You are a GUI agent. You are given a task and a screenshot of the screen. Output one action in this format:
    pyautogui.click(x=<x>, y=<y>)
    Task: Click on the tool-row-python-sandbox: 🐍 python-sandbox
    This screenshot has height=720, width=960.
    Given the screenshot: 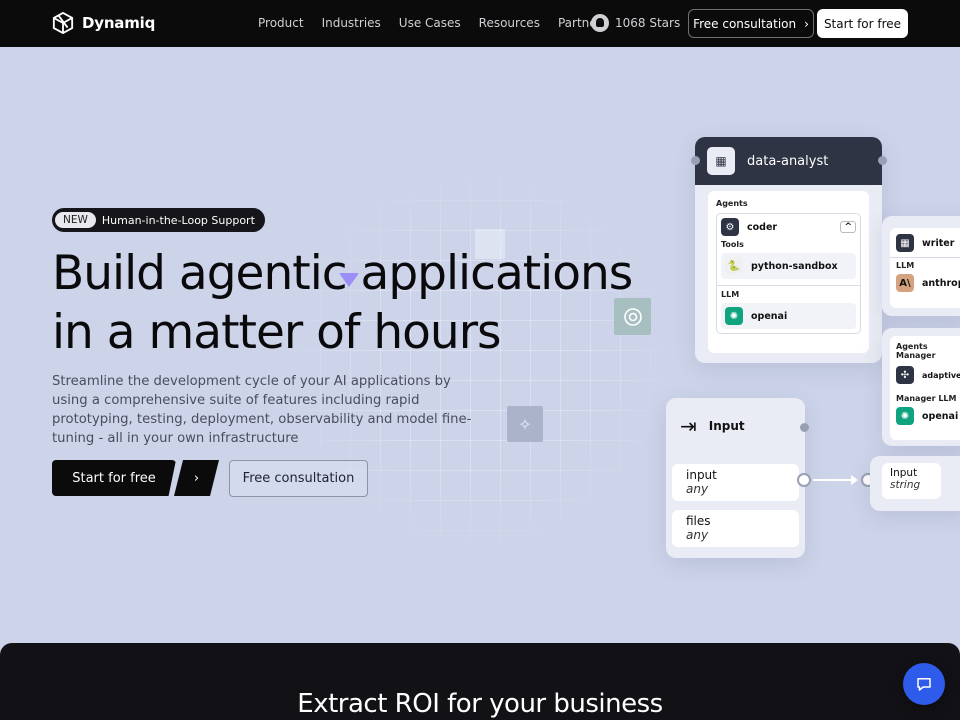 What is the action you would take?
    pyautogui.click(x=788, y=266)
    